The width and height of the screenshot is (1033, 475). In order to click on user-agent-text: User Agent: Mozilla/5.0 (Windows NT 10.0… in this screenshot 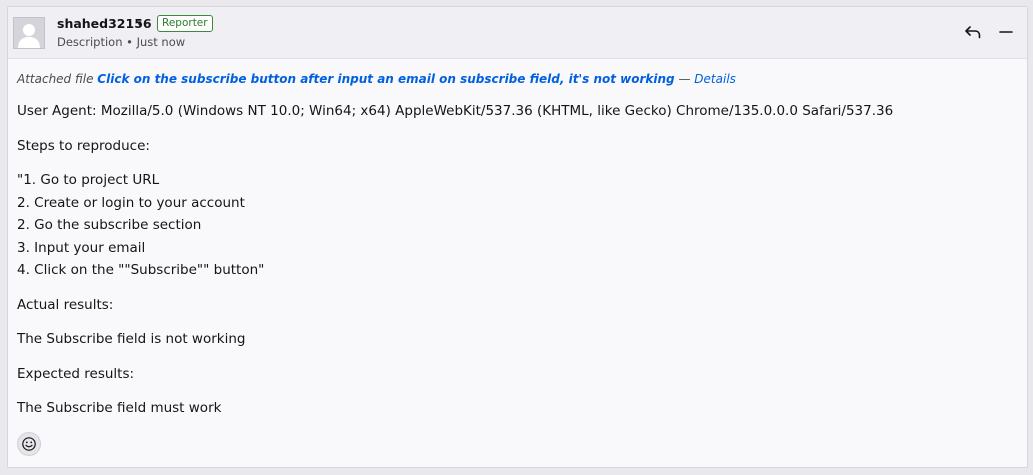, I will do `click(455, 111)`.